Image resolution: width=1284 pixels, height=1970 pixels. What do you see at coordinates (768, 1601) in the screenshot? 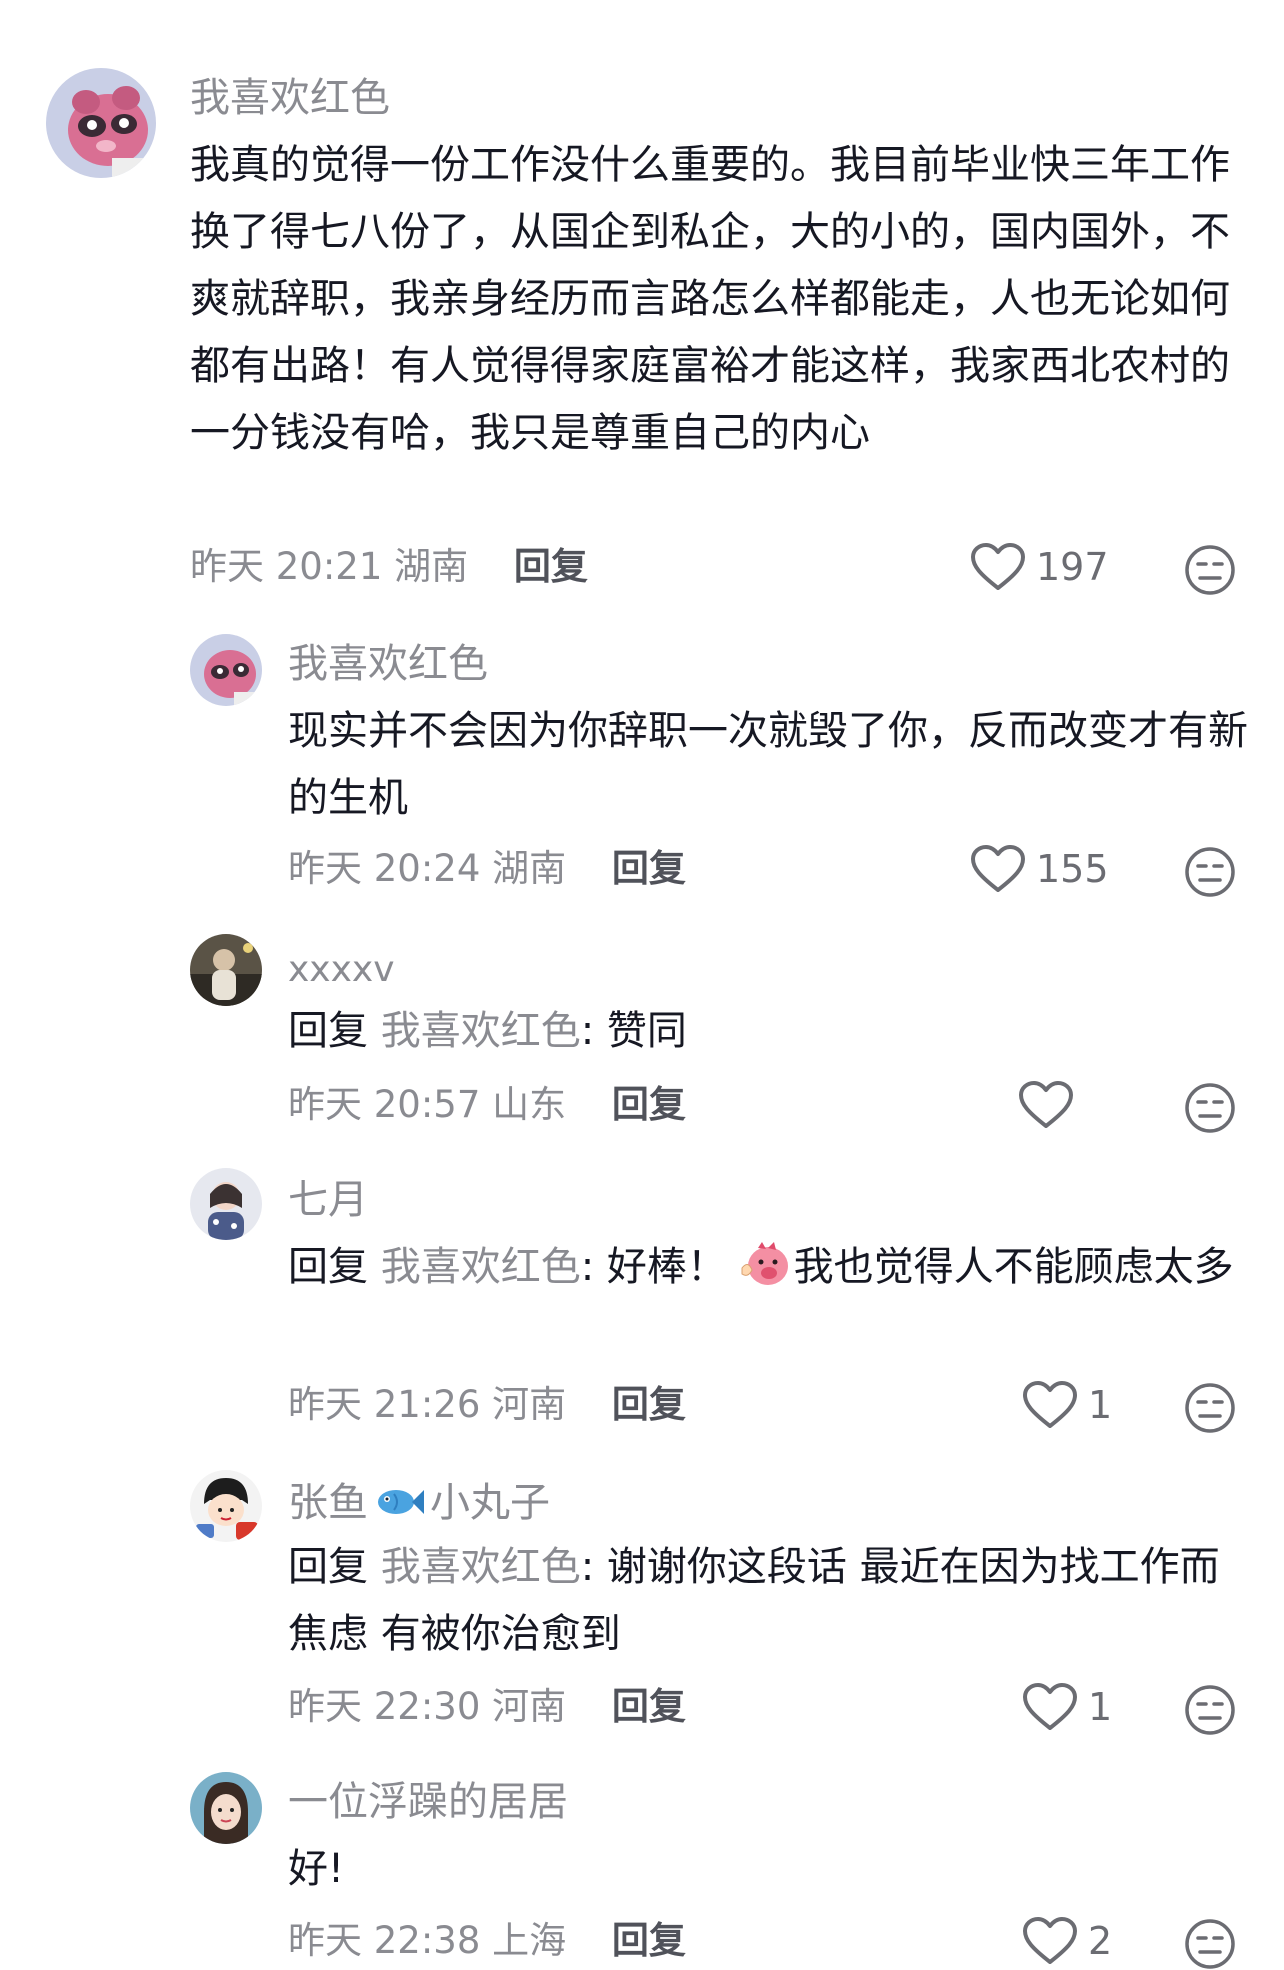
I see `comment-text: 回复 我喜欢红色: 谢谢你这段话 最近在因为找工作而焦虑 有被你治愈到` at bounding box center [768, 1601].